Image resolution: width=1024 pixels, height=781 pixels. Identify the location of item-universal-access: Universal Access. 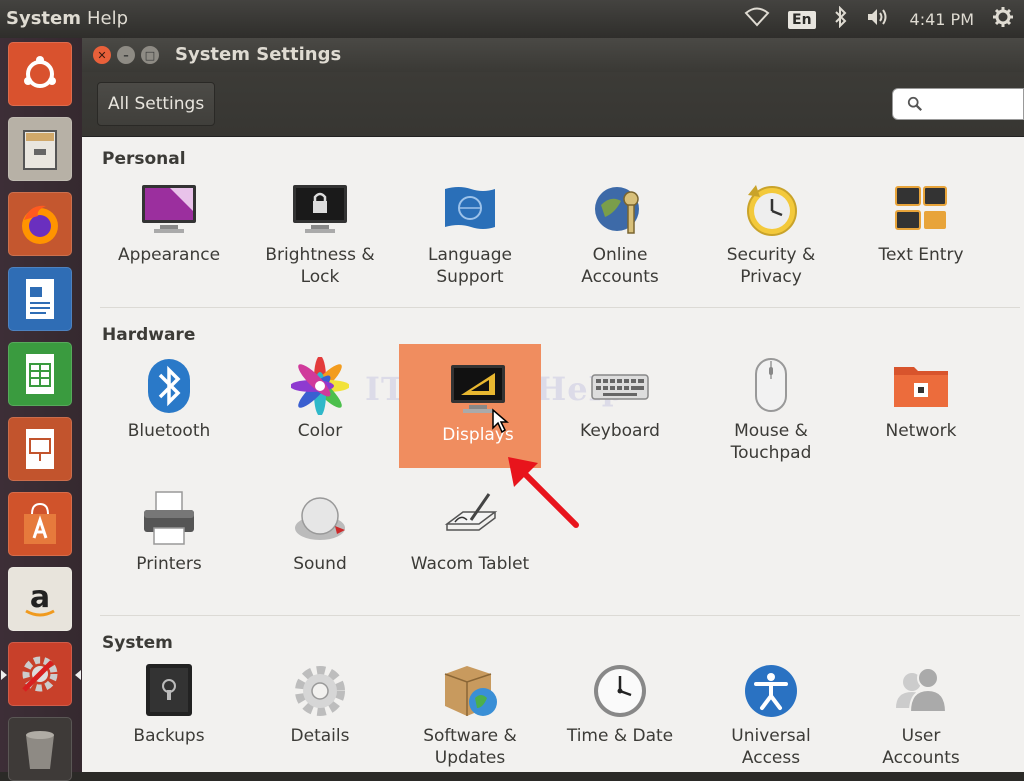
(771, 721).